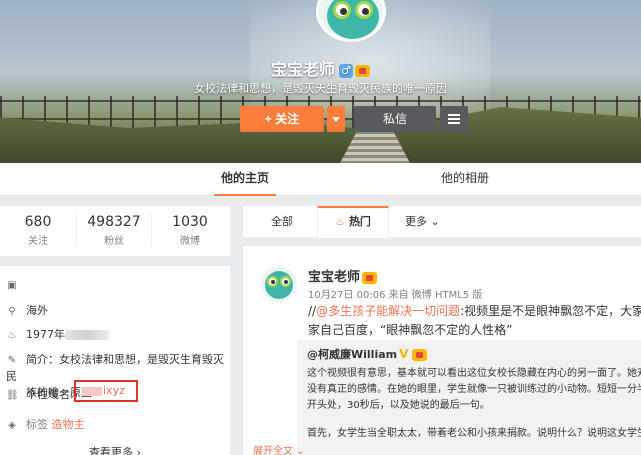  Describe the element at coordinates (395, 119) in the screenshot. I see `message-button: 私信` at that location.